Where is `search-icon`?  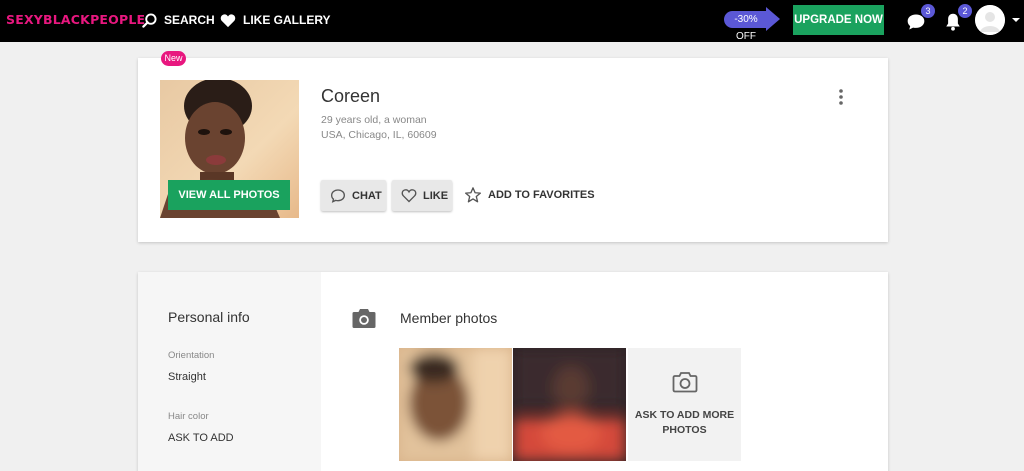 search-icon is located at coordinates (149, 20).